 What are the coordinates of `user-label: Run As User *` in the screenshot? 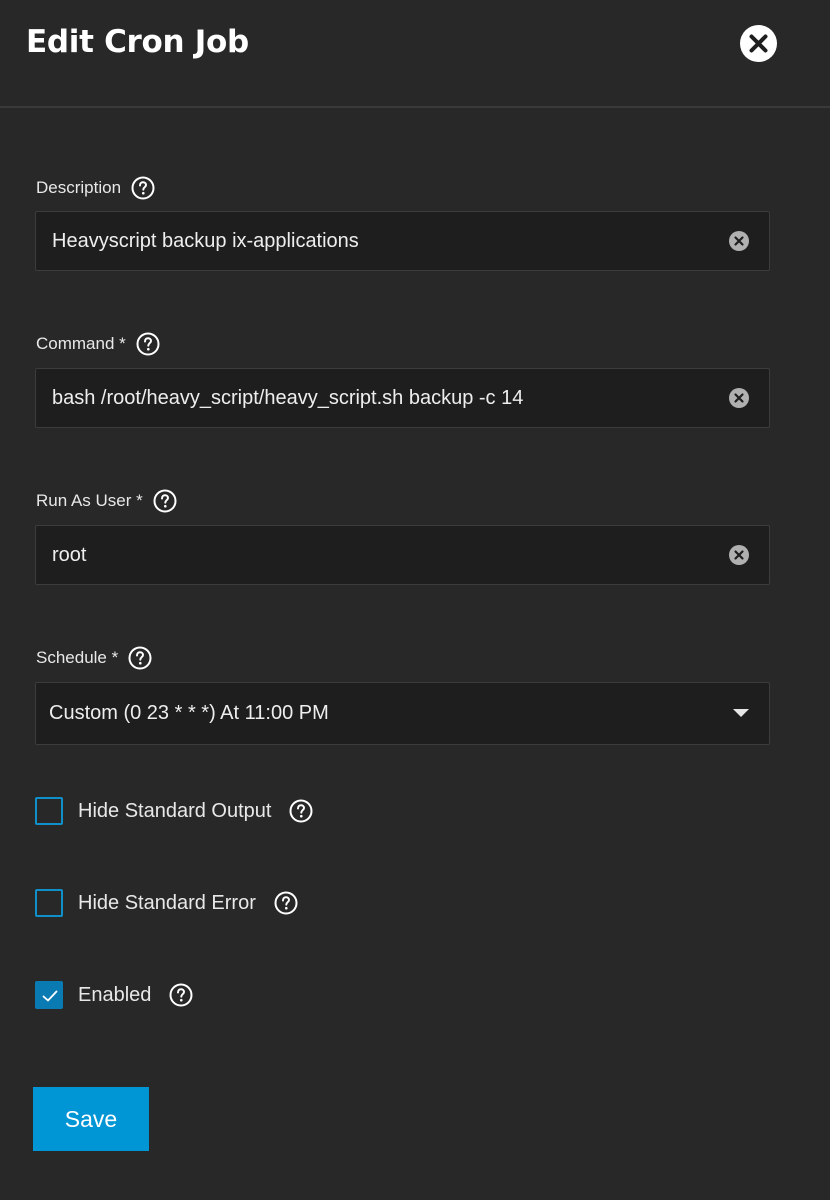 It's located at (89, 500).